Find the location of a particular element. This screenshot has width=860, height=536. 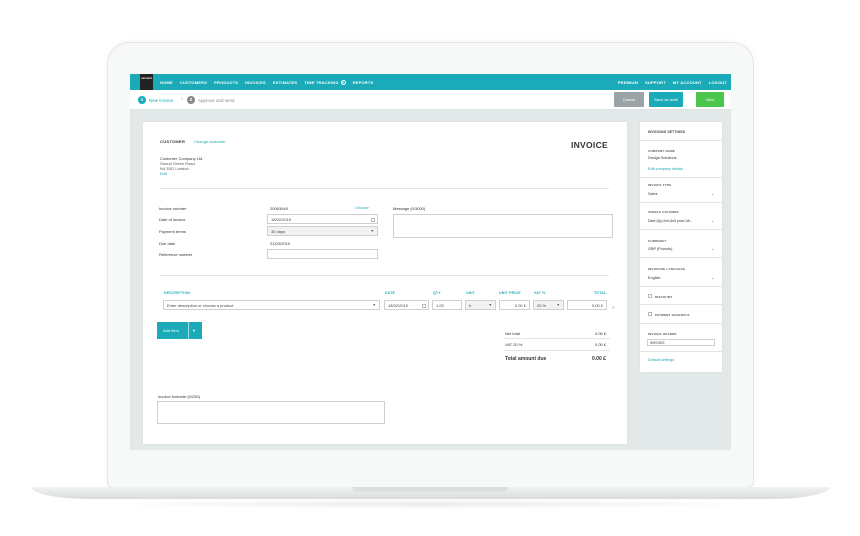

description-placeholder: Enter description or choose a product is located at coordinates (200, 305).